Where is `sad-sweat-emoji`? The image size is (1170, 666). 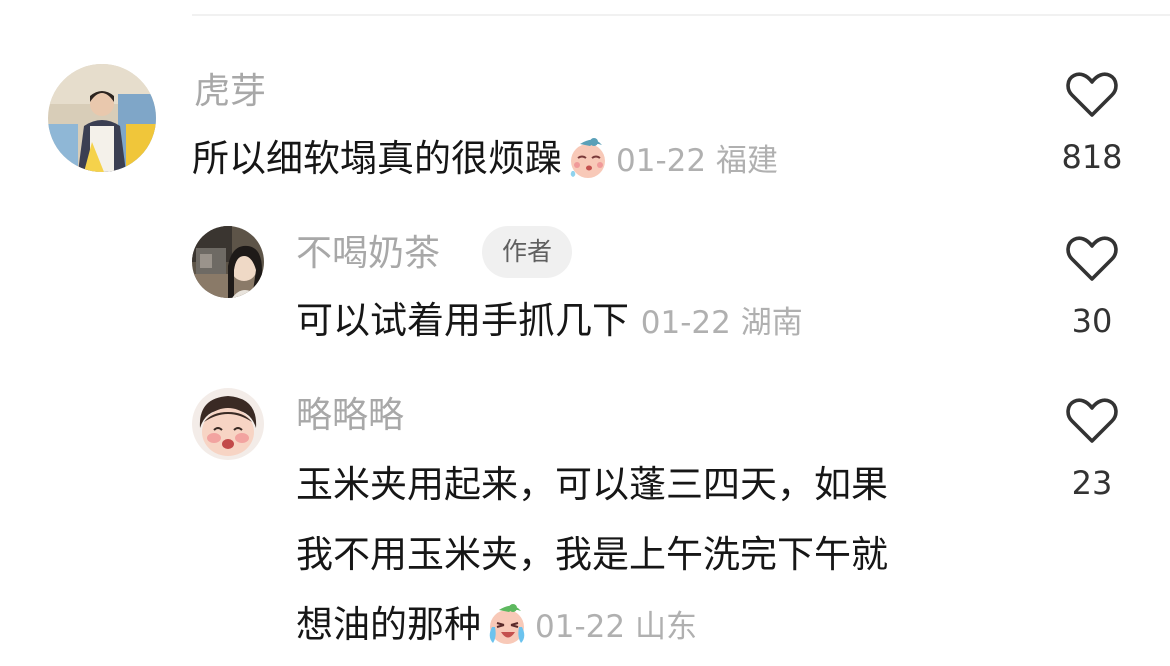
sad-sweat-emoji is located at coordinates (587, 158).